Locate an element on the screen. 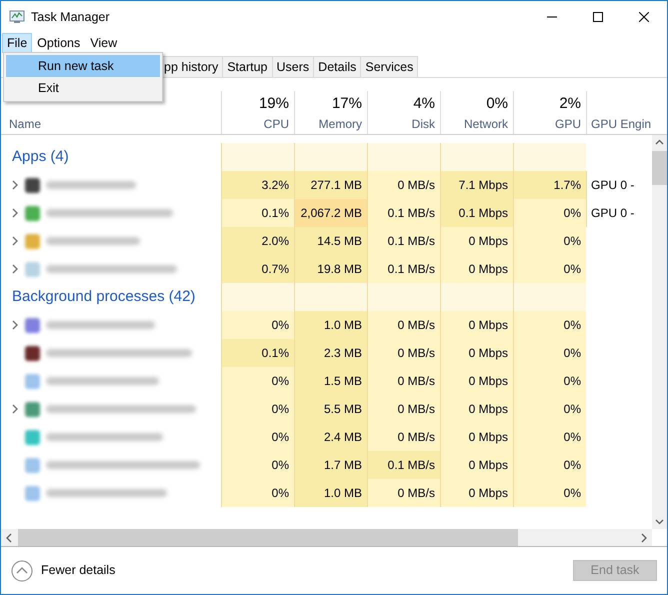  table-cell: 1.5 MB is located at coordinates (330, 381).